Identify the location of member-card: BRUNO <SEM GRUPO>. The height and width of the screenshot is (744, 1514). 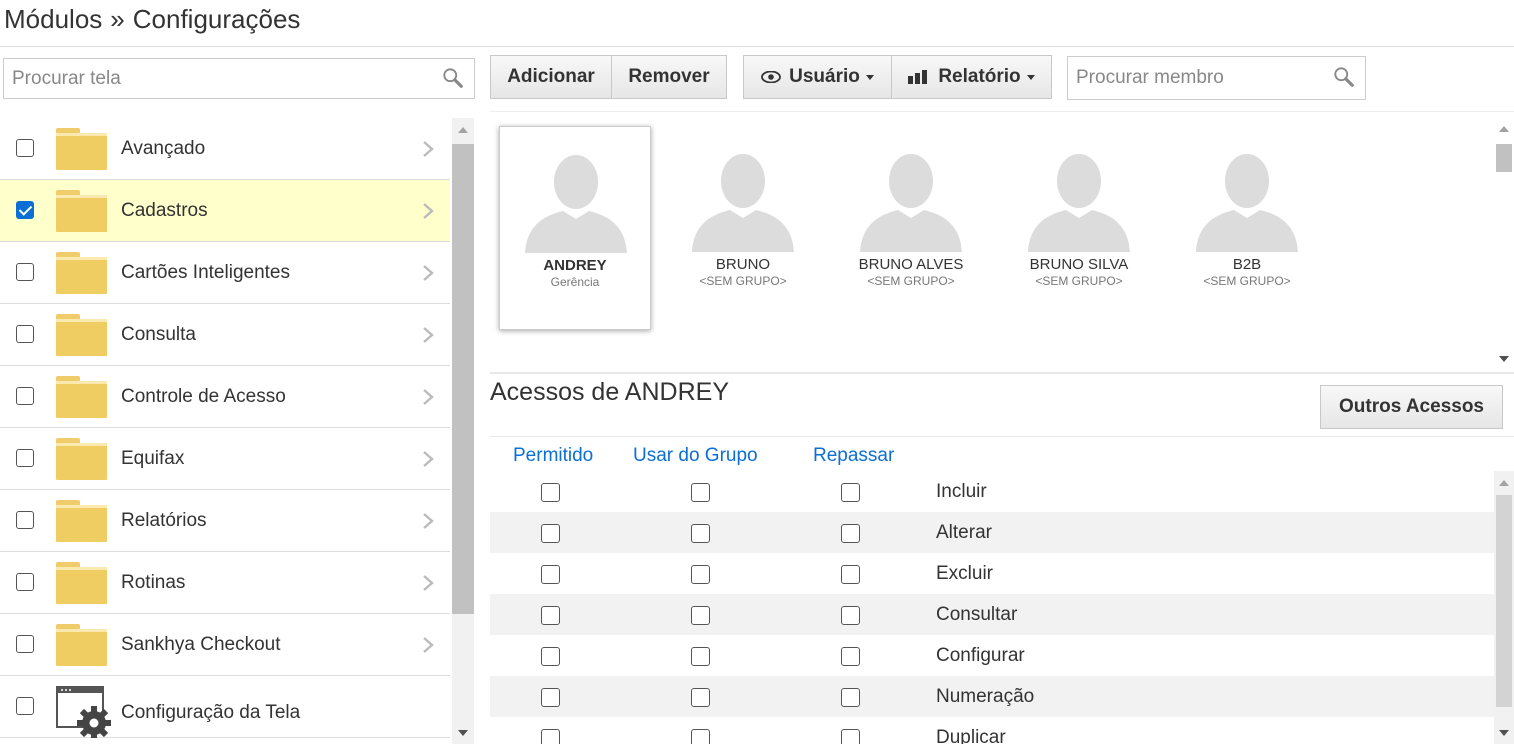
(743, 228).